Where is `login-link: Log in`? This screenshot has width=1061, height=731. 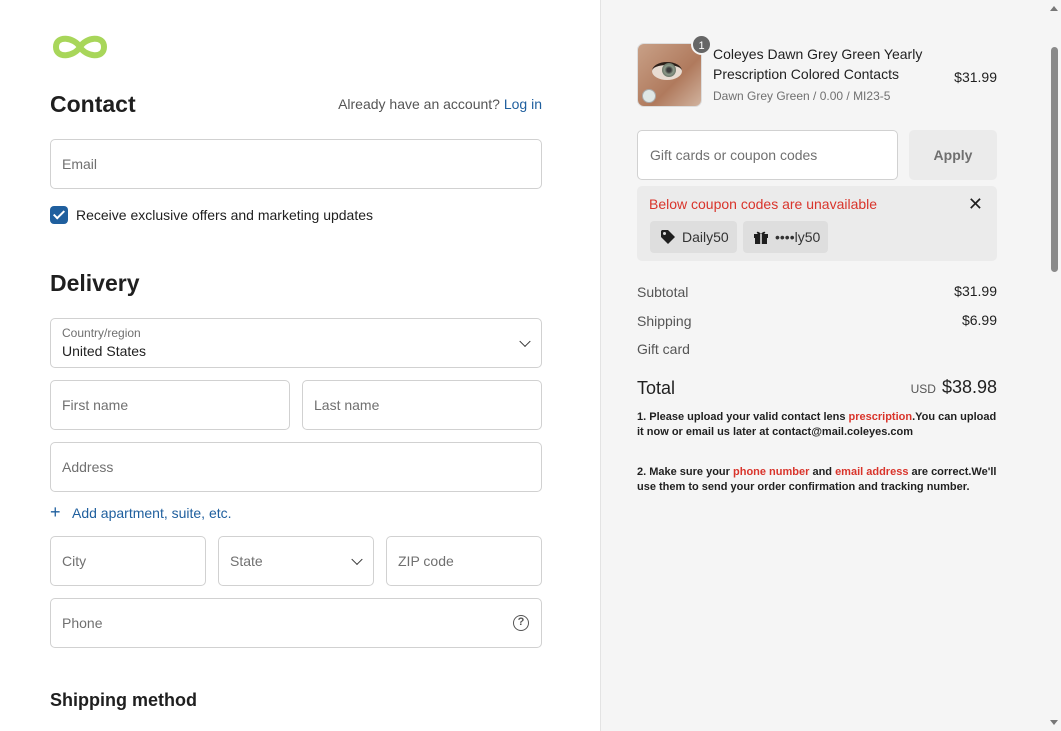 login-link: Log in is located at coordinates (523, 104).